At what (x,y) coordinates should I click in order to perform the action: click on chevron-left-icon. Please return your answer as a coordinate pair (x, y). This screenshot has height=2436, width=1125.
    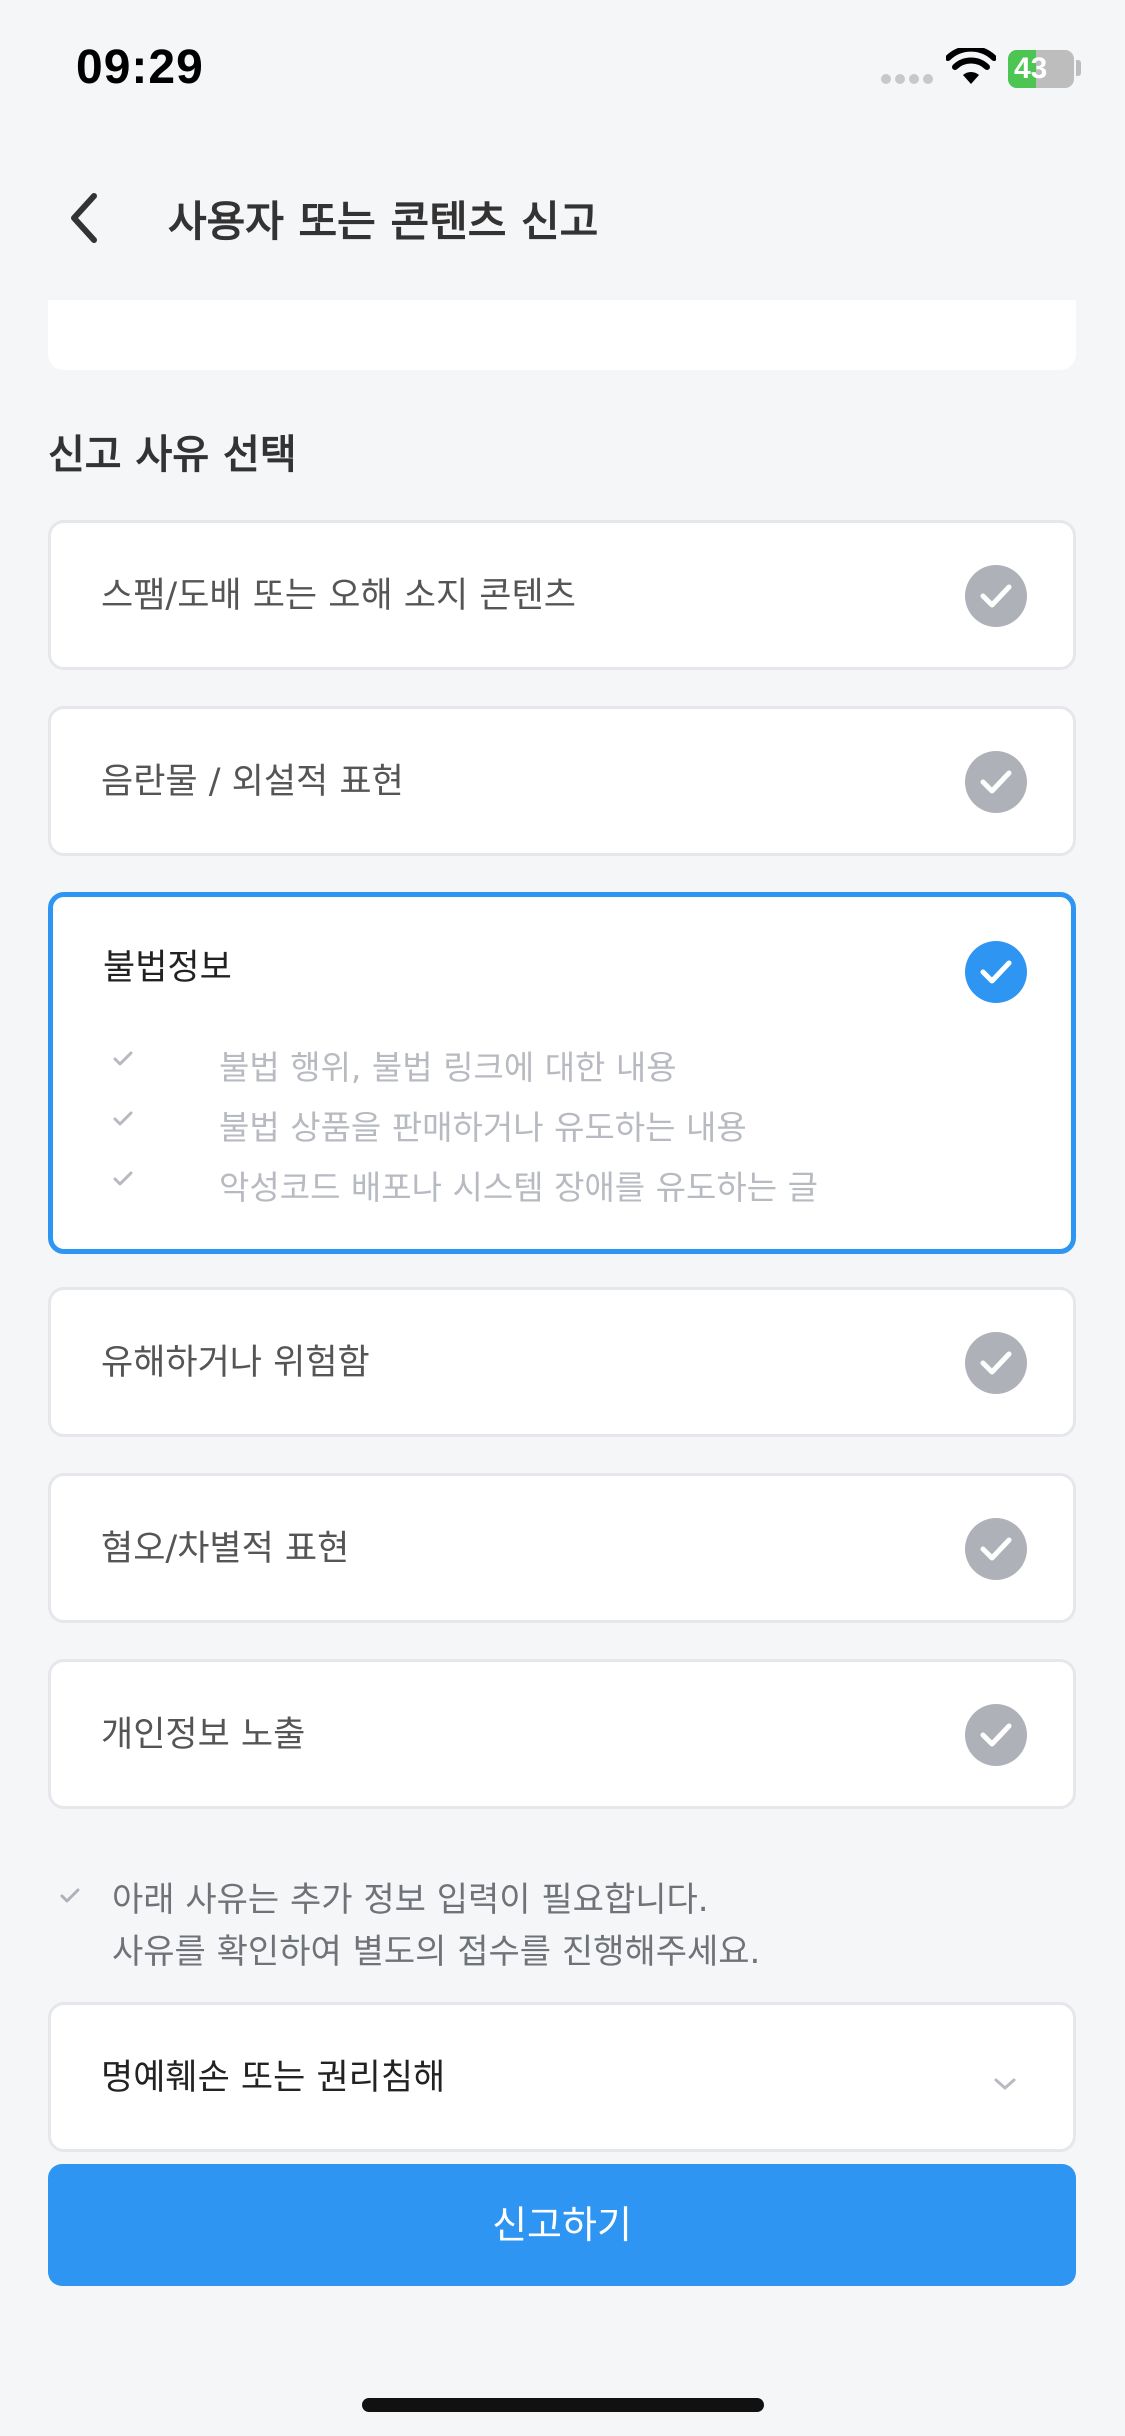
    Looking at the image, I should click on (85, 218).